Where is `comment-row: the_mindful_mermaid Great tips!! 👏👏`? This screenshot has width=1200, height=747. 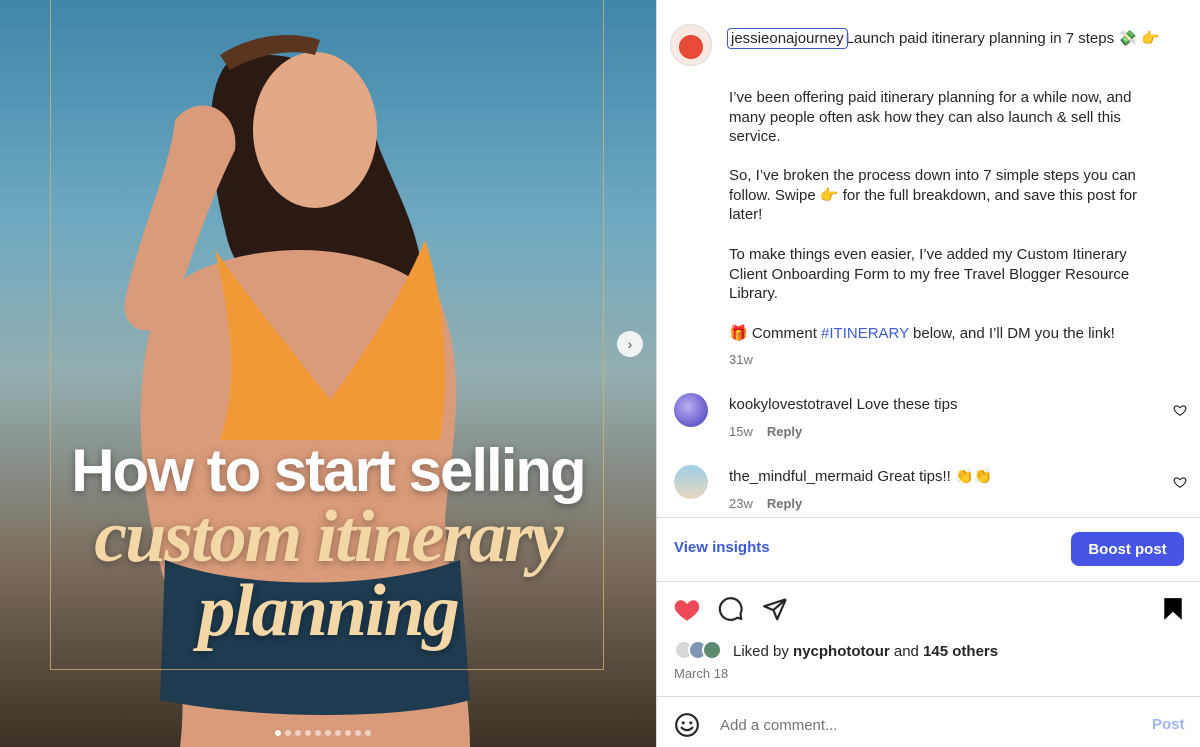 comment-row: the_mindful_mermaid Great tips!! 👏👏 is located at coordinates (860, 477).